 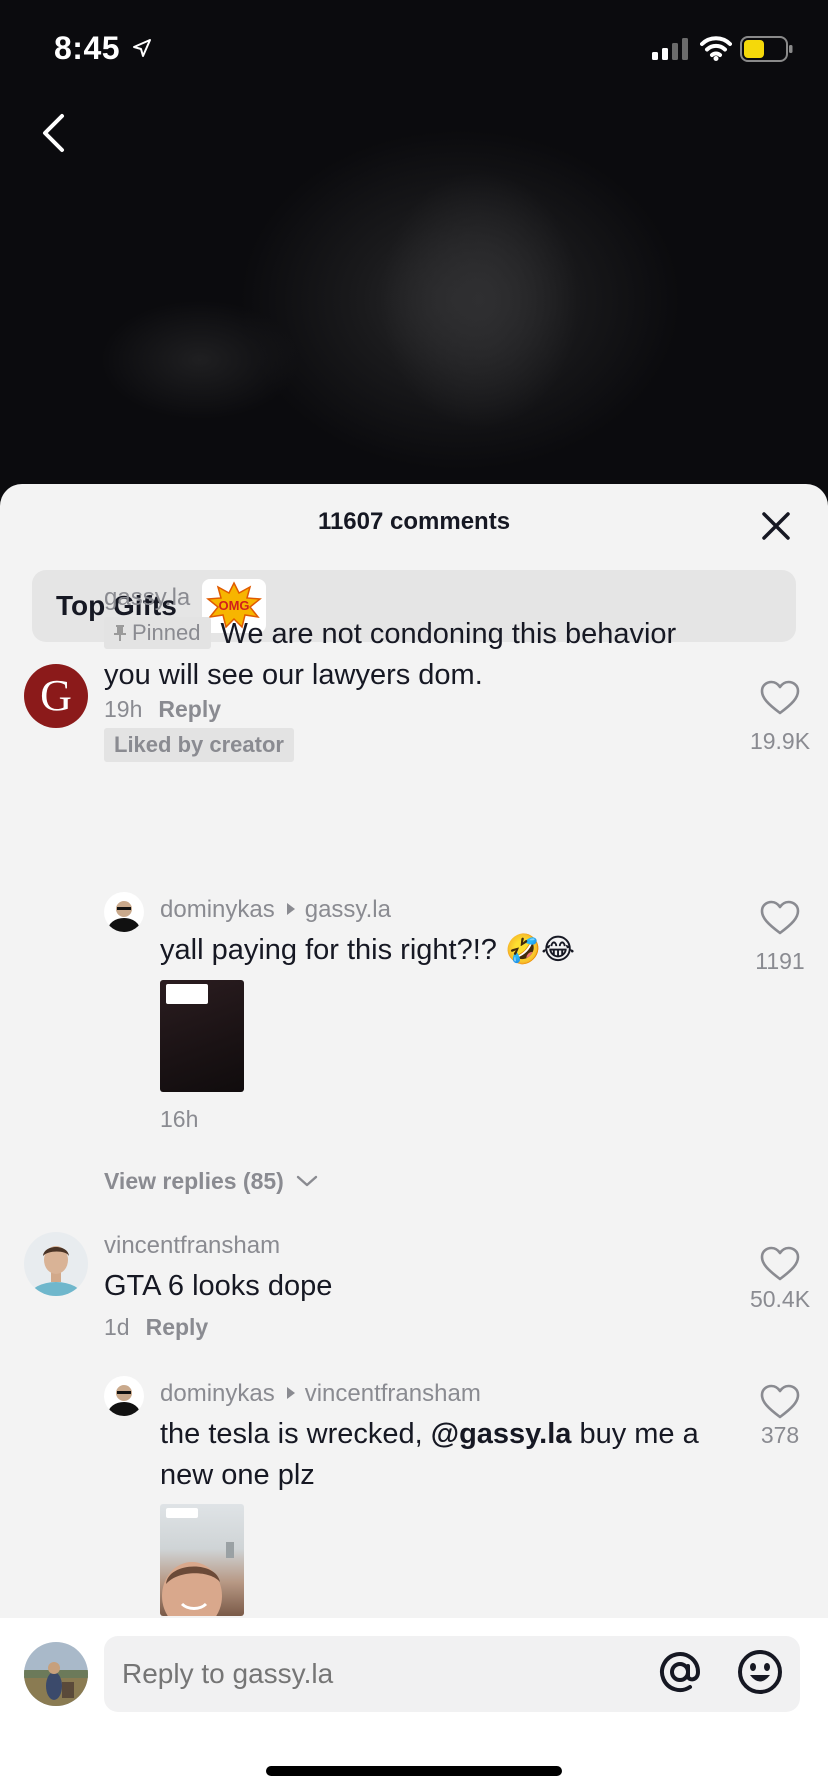 I want to click on view-replies-button: View replies (85), so click(x=211, y=1181).